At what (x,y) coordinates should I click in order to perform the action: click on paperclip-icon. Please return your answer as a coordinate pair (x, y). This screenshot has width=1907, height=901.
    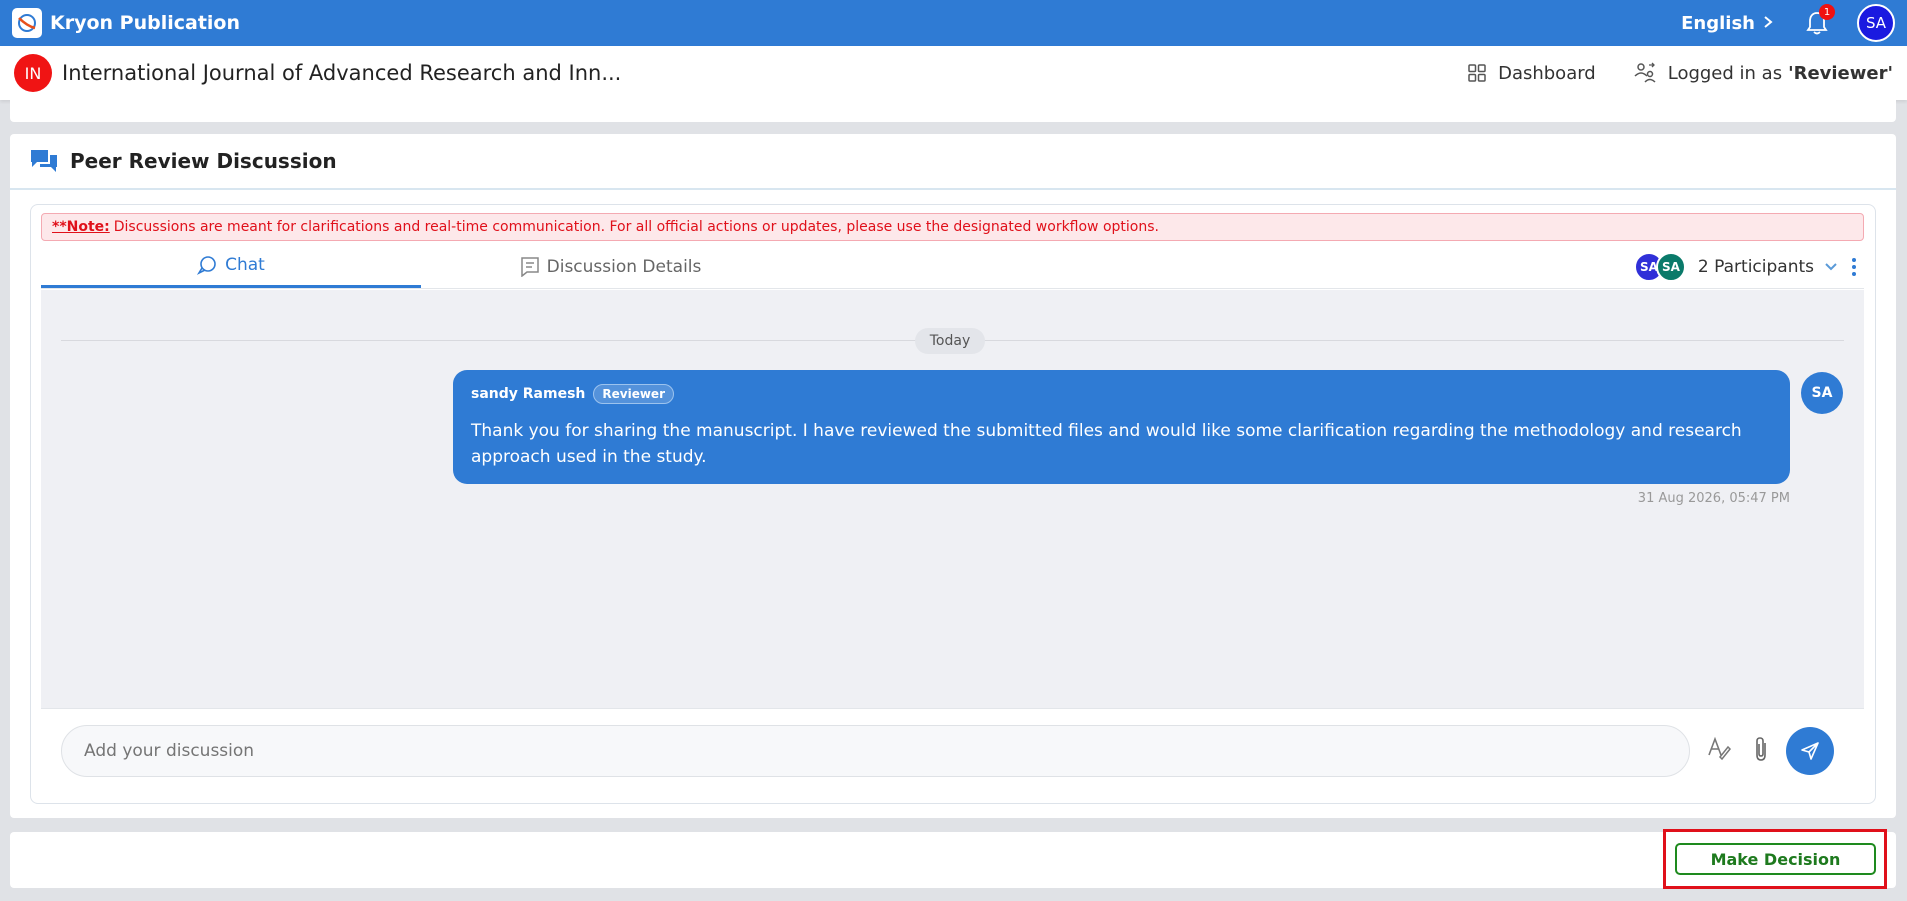
    Looking at the image, I should click on (1761, 751).